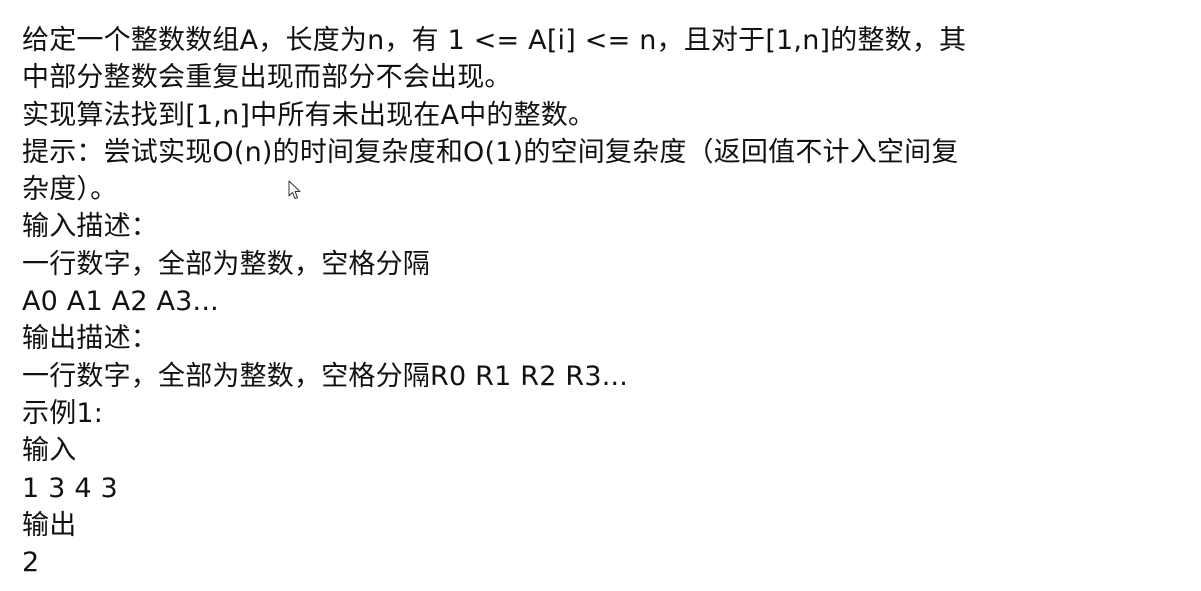  I want to click on text-line: 提示：尝试实现O(n)的时间复杂度和O(1)的空间复杂度（返回值不计入空间复, so click(490, 152).